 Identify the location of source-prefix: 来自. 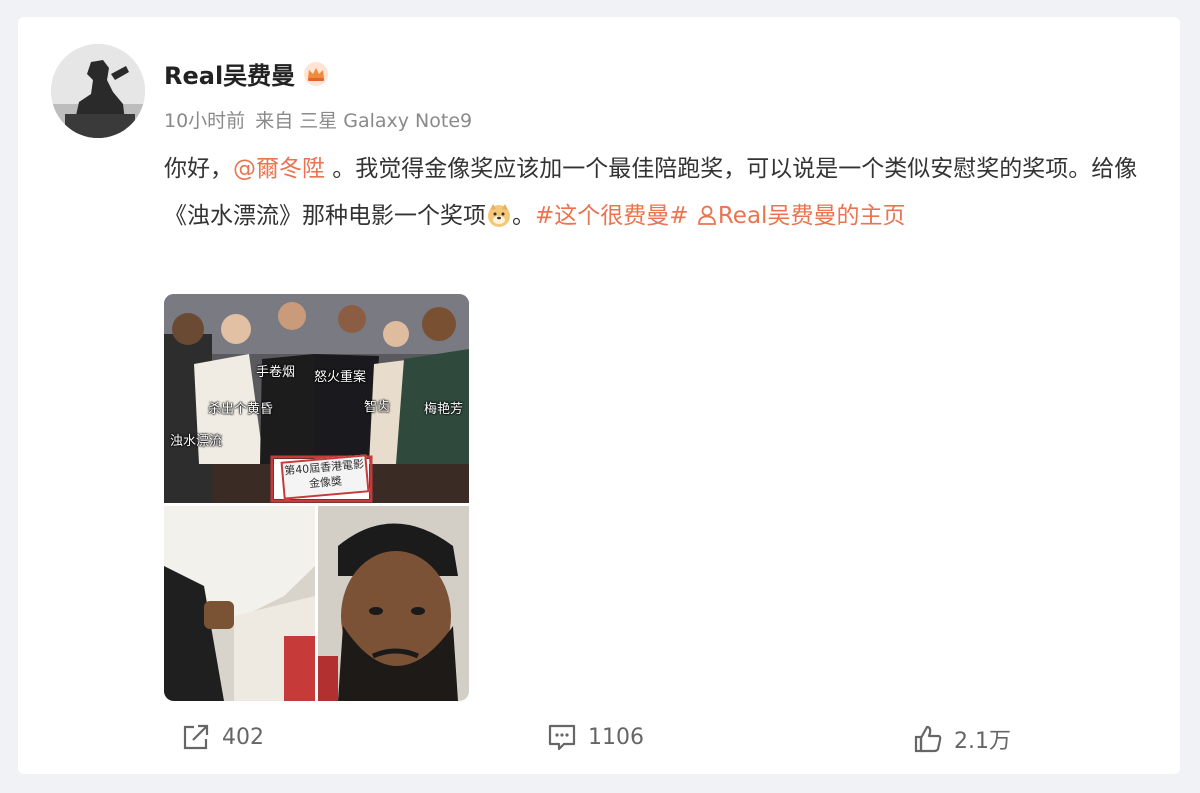
(274, 121).